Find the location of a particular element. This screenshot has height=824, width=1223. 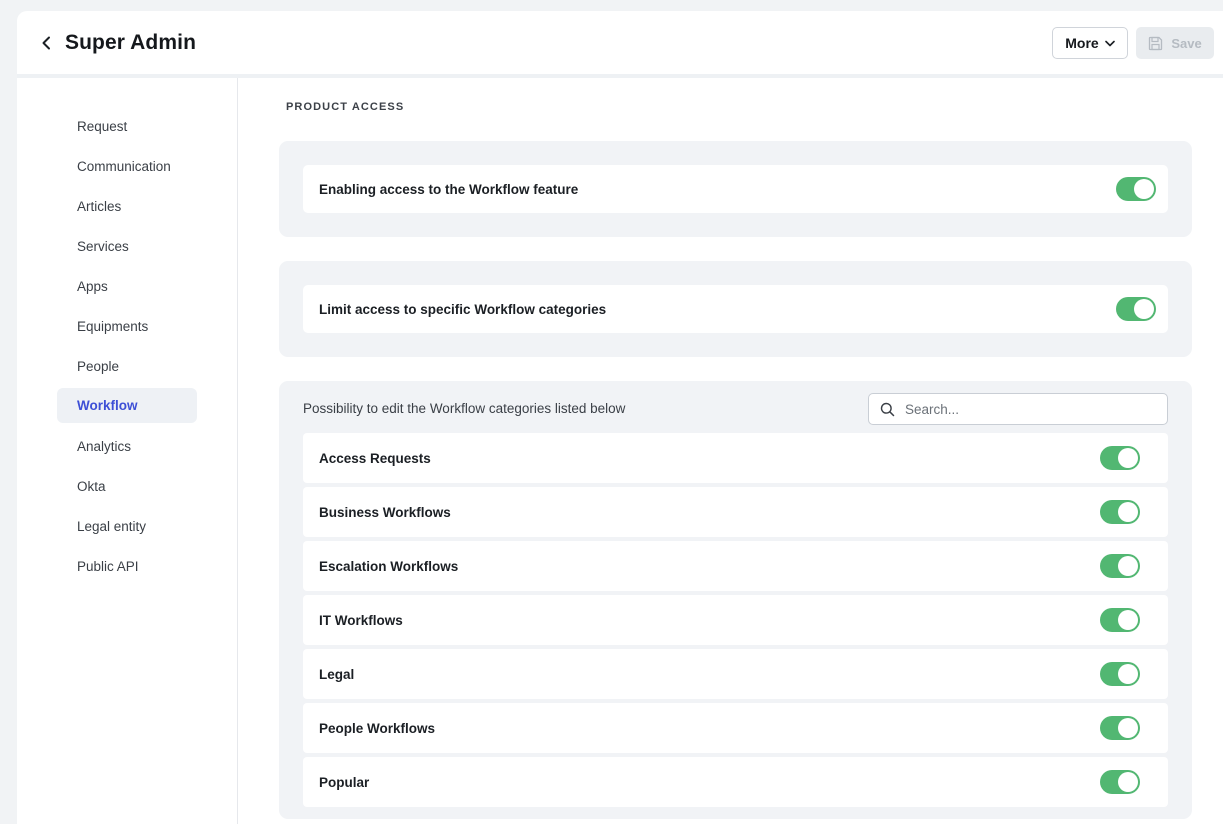

category-row-business-workflows: Business Workflows is located at coordinates (735, 512).